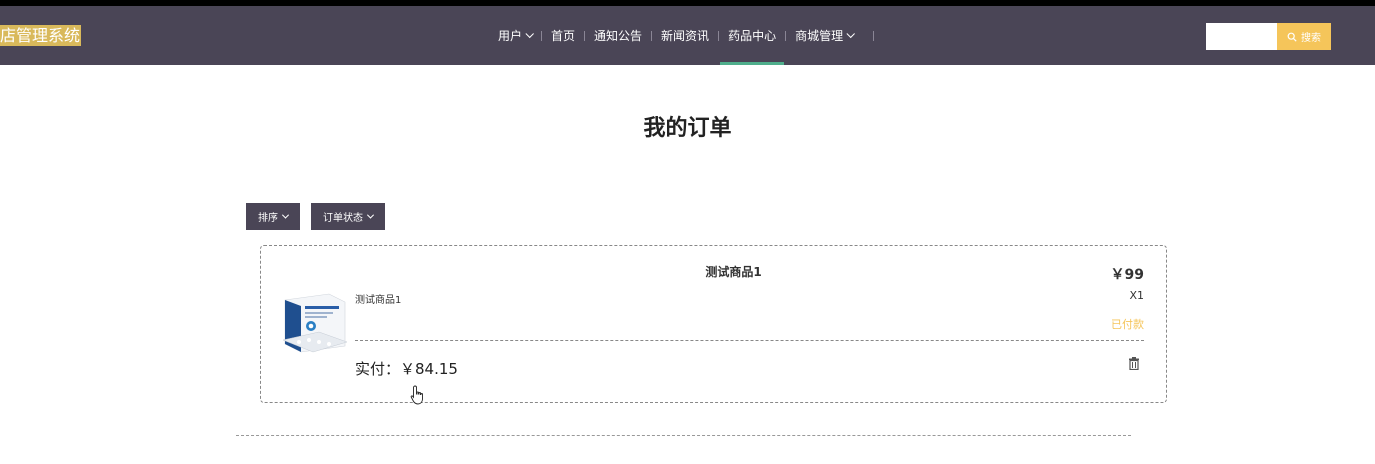  I want to click on order-status-dropdown: 订单状态, so click(348, 216).